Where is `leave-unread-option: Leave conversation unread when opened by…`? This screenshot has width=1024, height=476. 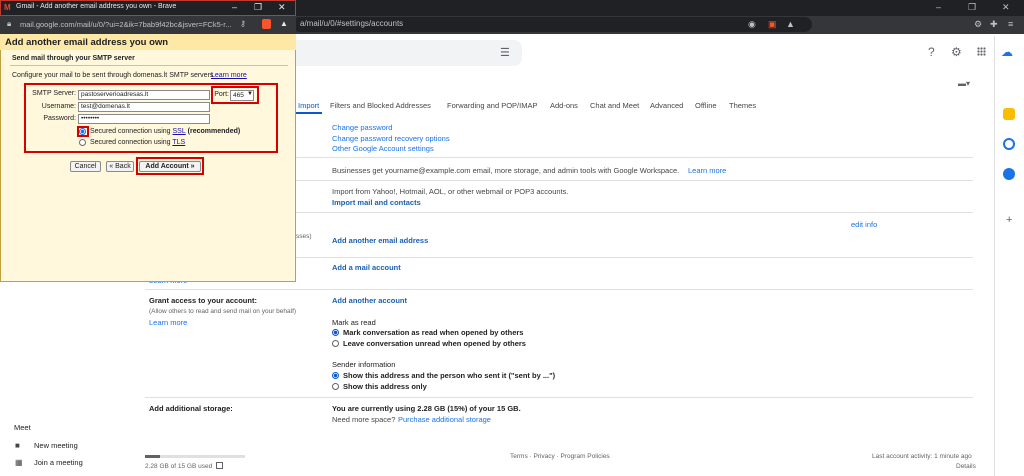
leave-unread-option: Leave conversation unread when opened by… is located at coordinates (434, 343).